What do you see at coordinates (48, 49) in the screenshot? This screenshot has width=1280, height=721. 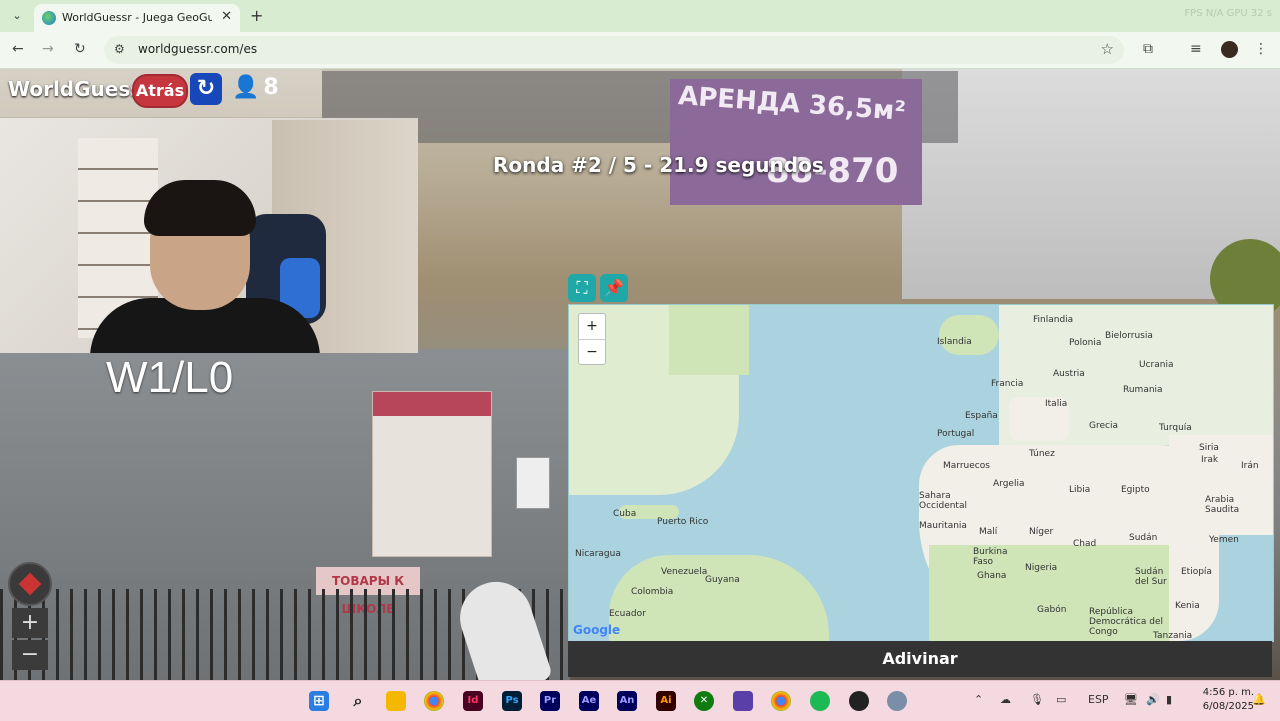 I see `forward-arrow-icon: →` at bounding box center [48, 49].